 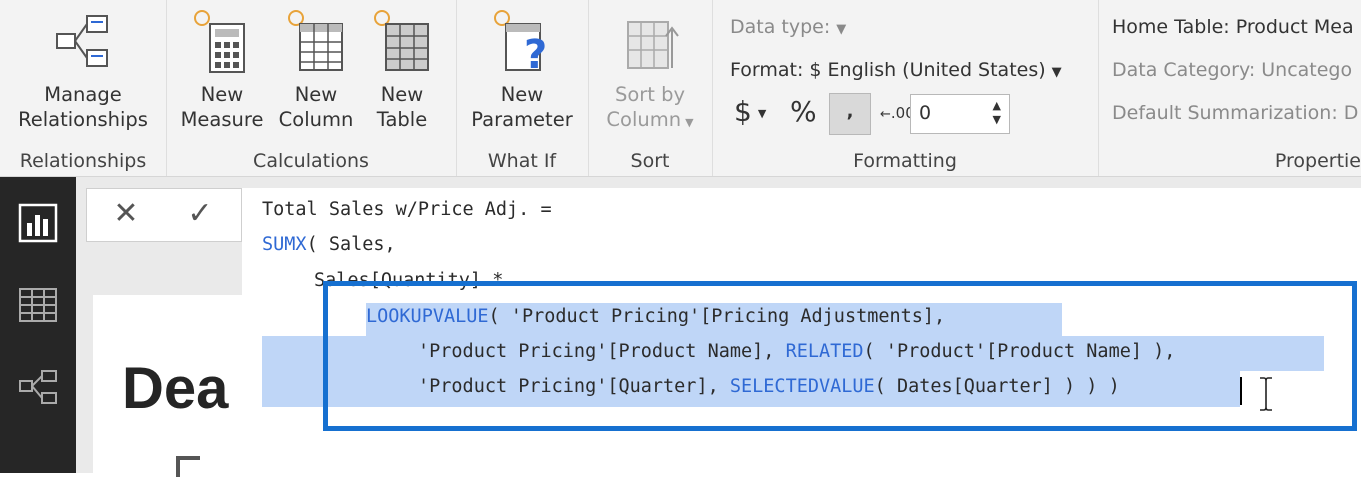 What do you see at coordinates (905, 161) in the screenshot?
I see `formatting-group-label: Formatting` at bounding box center [905, 161].